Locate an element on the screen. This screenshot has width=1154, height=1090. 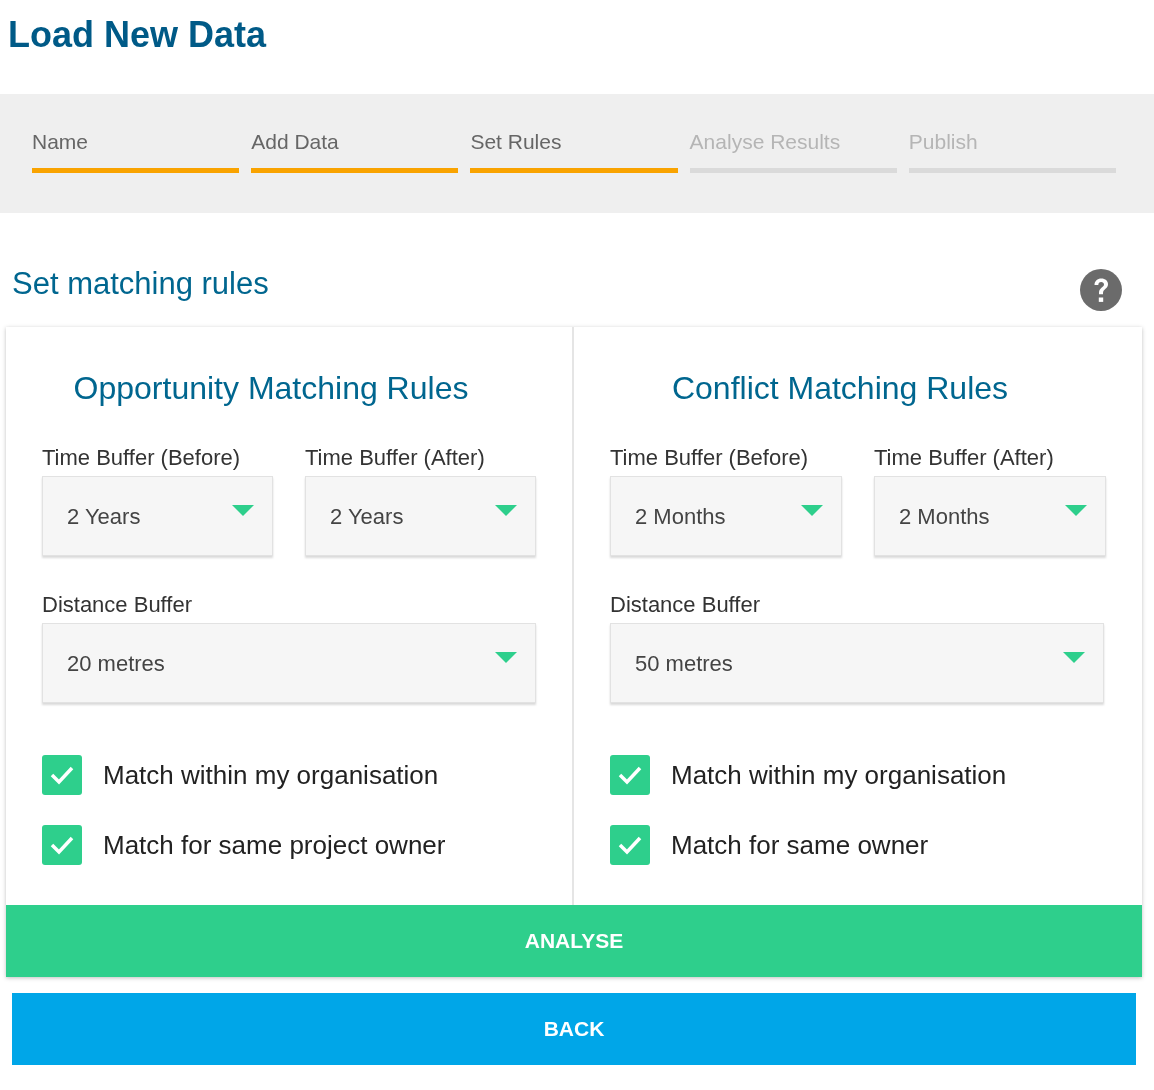
dropdown-field: 50 metres is located at coordinates (857, 663).